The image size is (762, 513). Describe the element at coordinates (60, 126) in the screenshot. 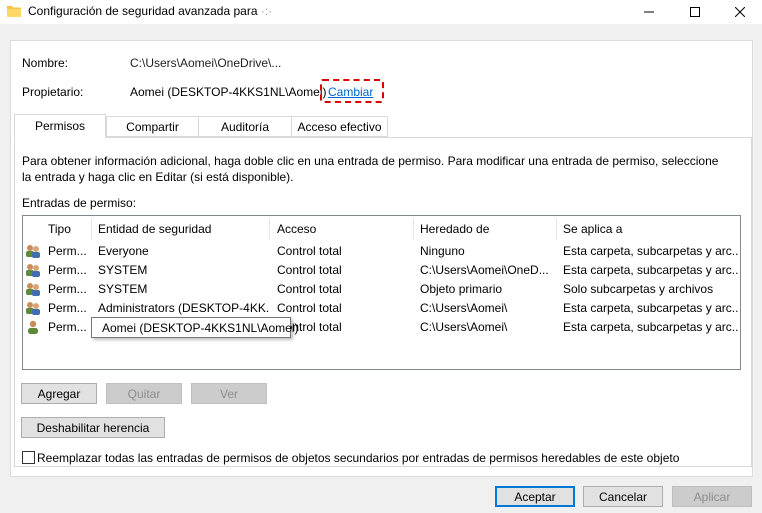

I see `tab-permisos: Permisos` at that location.